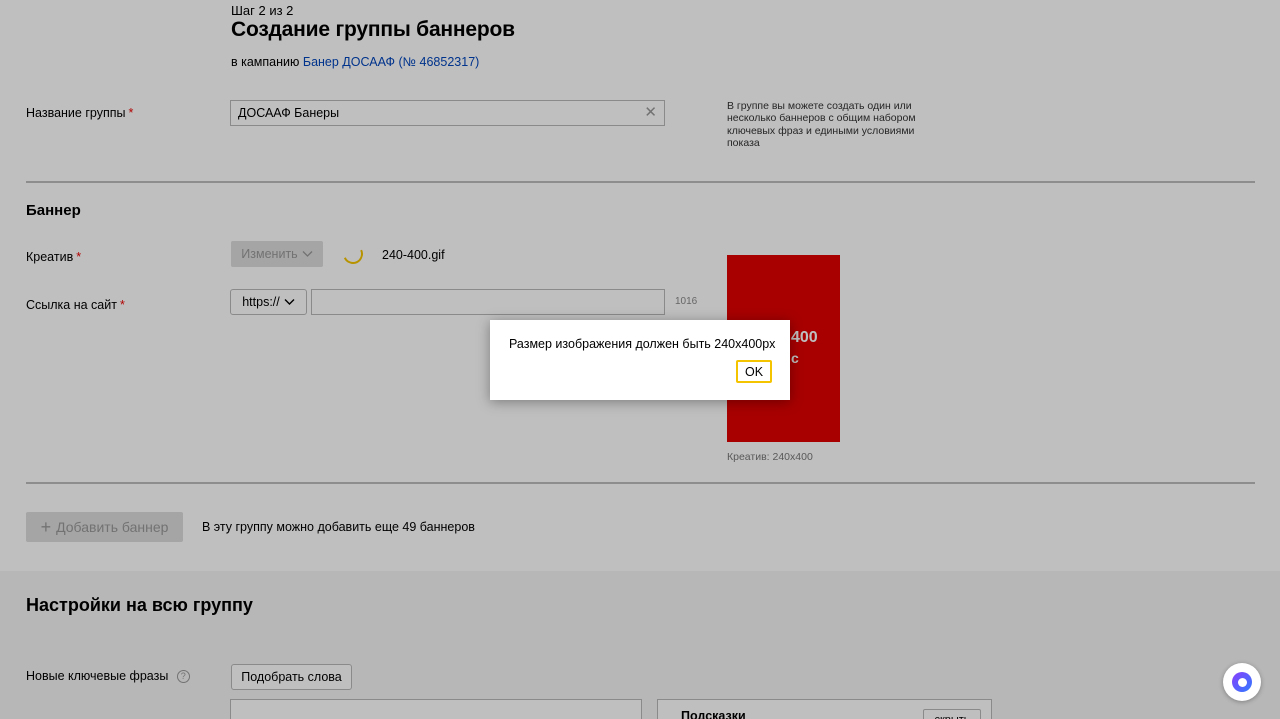 This screenshot has width=1280, height=719. I want to click on alice-assistant-icon, so click(1242, 682).